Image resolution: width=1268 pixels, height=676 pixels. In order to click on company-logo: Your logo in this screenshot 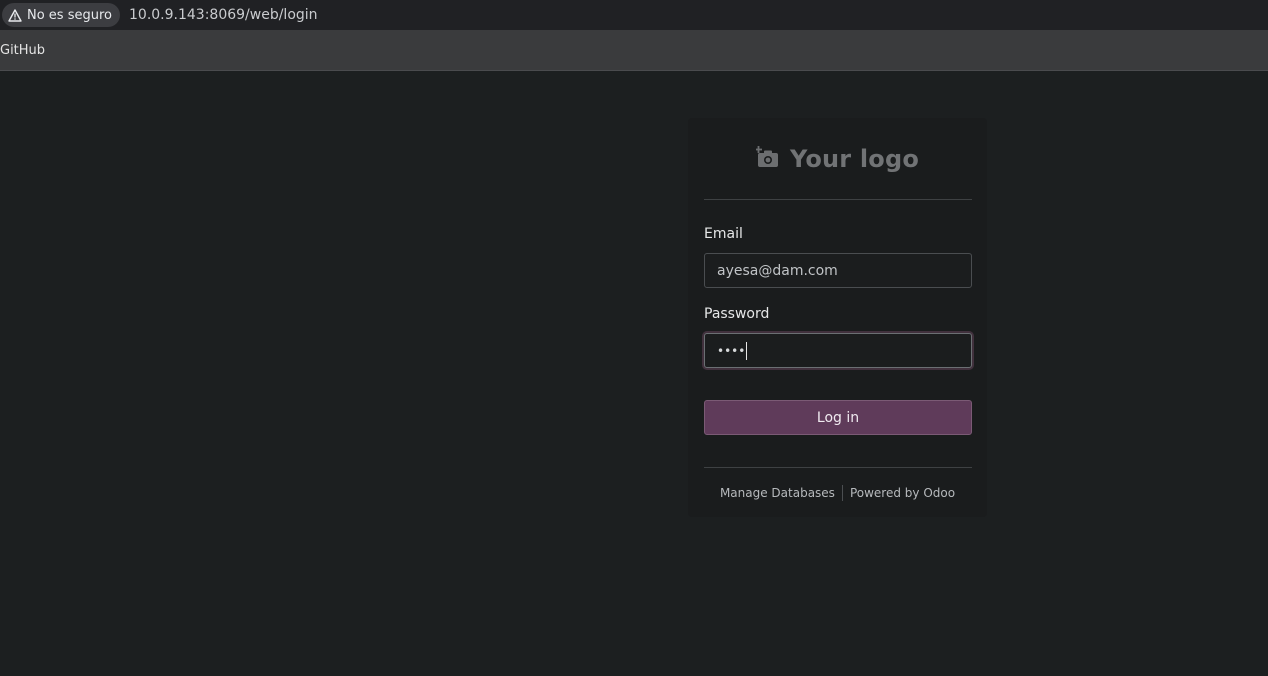, I will do `click(837, 158)`.